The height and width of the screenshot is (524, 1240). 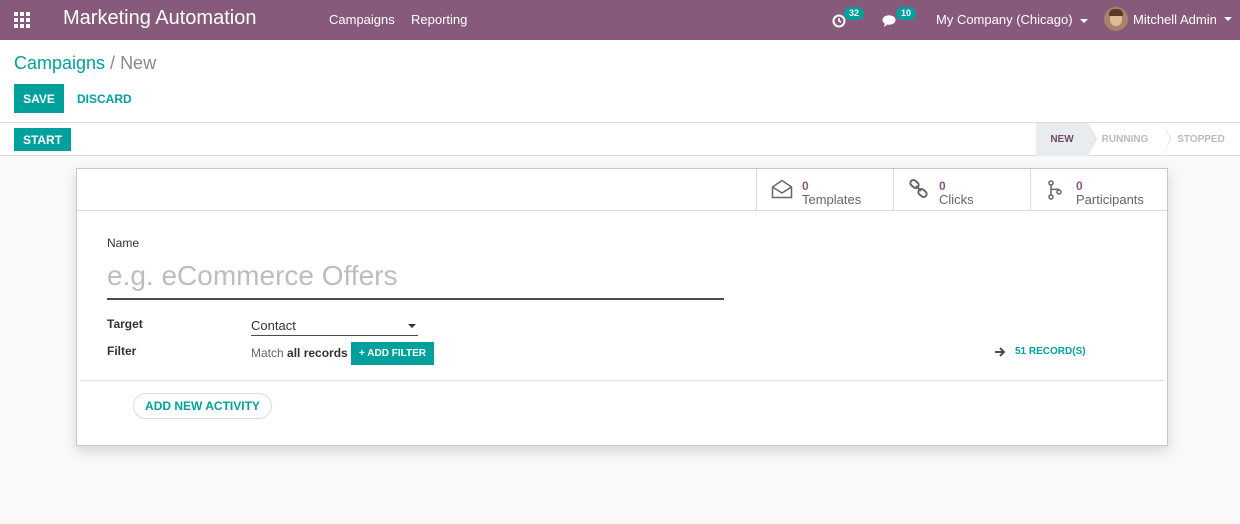 I want to click on filter-label: Filter, so click(x=122, y=351).